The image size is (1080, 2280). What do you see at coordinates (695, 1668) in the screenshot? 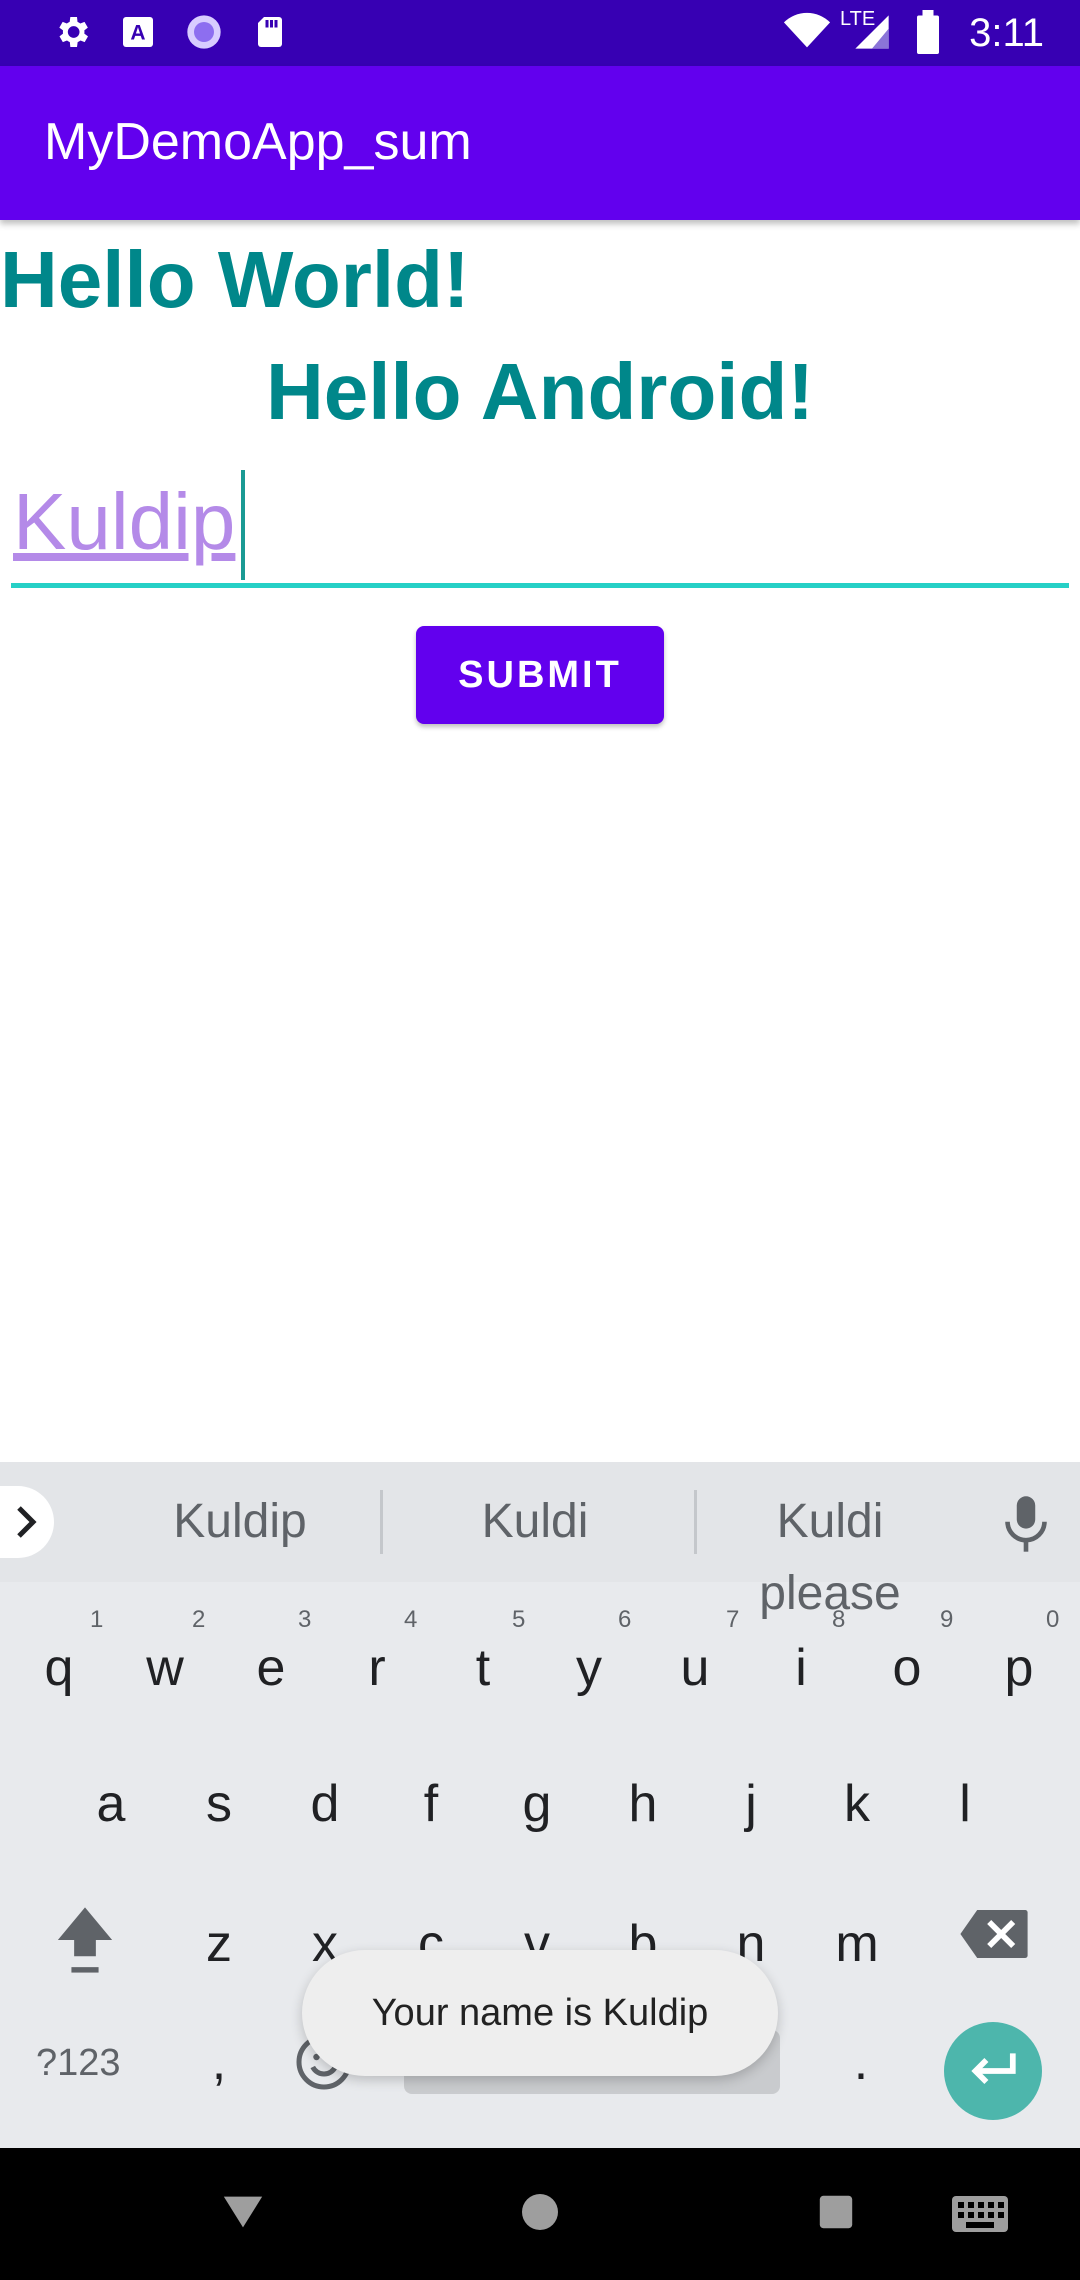
I see `key-u: u` at bounding box center [695, 1668].